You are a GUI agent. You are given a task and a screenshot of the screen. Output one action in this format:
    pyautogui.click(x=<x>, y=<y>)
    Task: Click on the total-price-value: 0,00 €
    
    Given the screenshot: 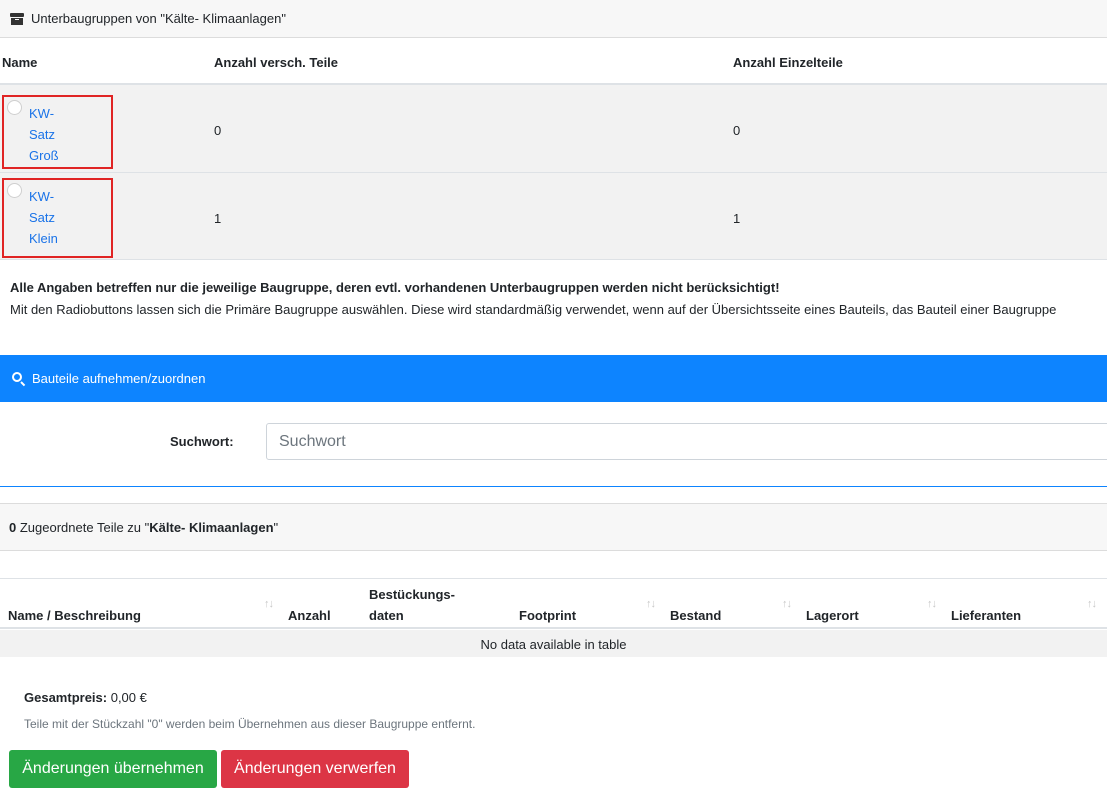 What is the action you would take?
    pyautogui.click(x=128, y=697)
    